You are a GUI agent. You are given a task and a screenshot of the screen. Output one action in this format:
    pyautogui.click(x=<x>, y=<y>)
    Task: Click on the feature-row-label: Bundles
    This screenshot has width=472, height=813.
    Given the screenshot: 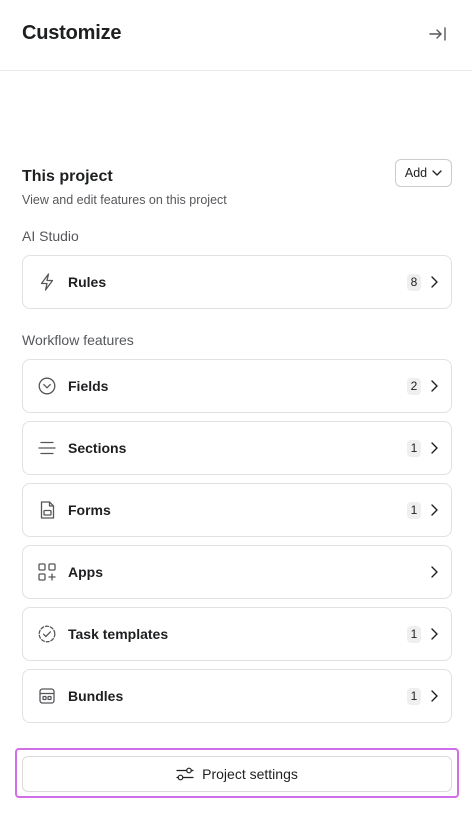 What is the action you would take?
    pyautogui.click(x=96, y=696)
    